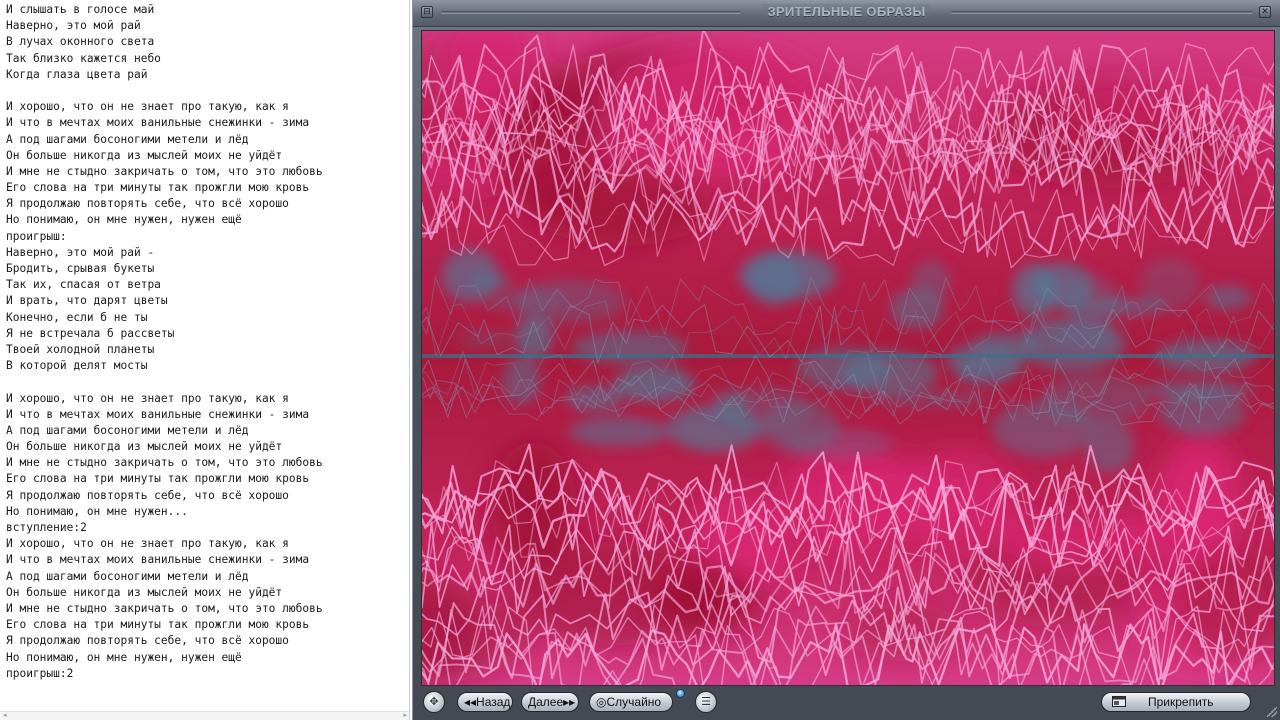 The image size is (1280, 720). Describe the element at coordinates (80, 252) in the screenshot. I see `text-line: Наверно, это мой рай -` at that location.